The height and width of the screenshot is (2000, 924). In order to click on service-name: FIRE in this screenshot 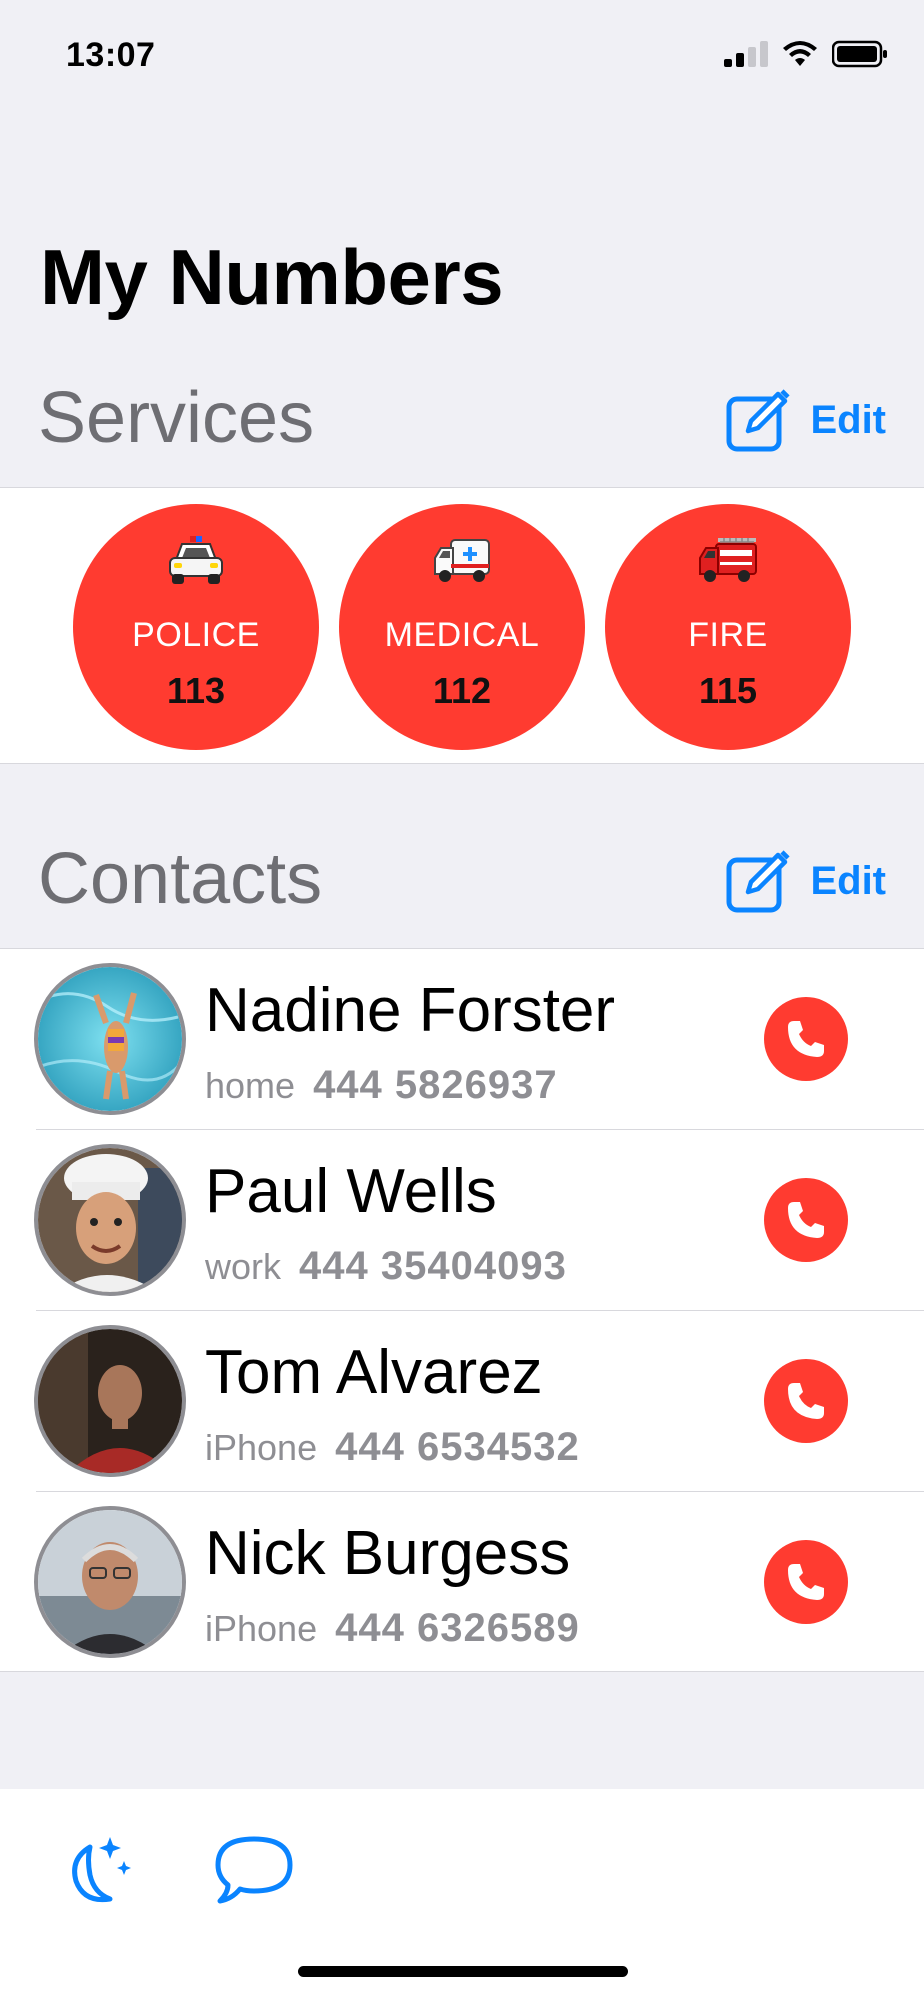, I will do `click(728, 635)`.